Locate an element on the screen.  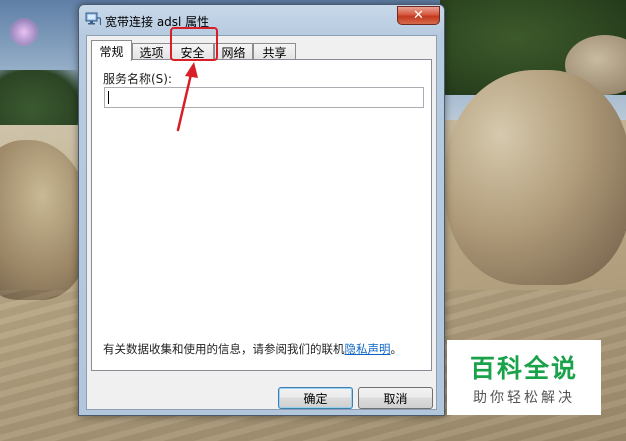
wallpaper-trees-left is located at coordinates (40, 97).